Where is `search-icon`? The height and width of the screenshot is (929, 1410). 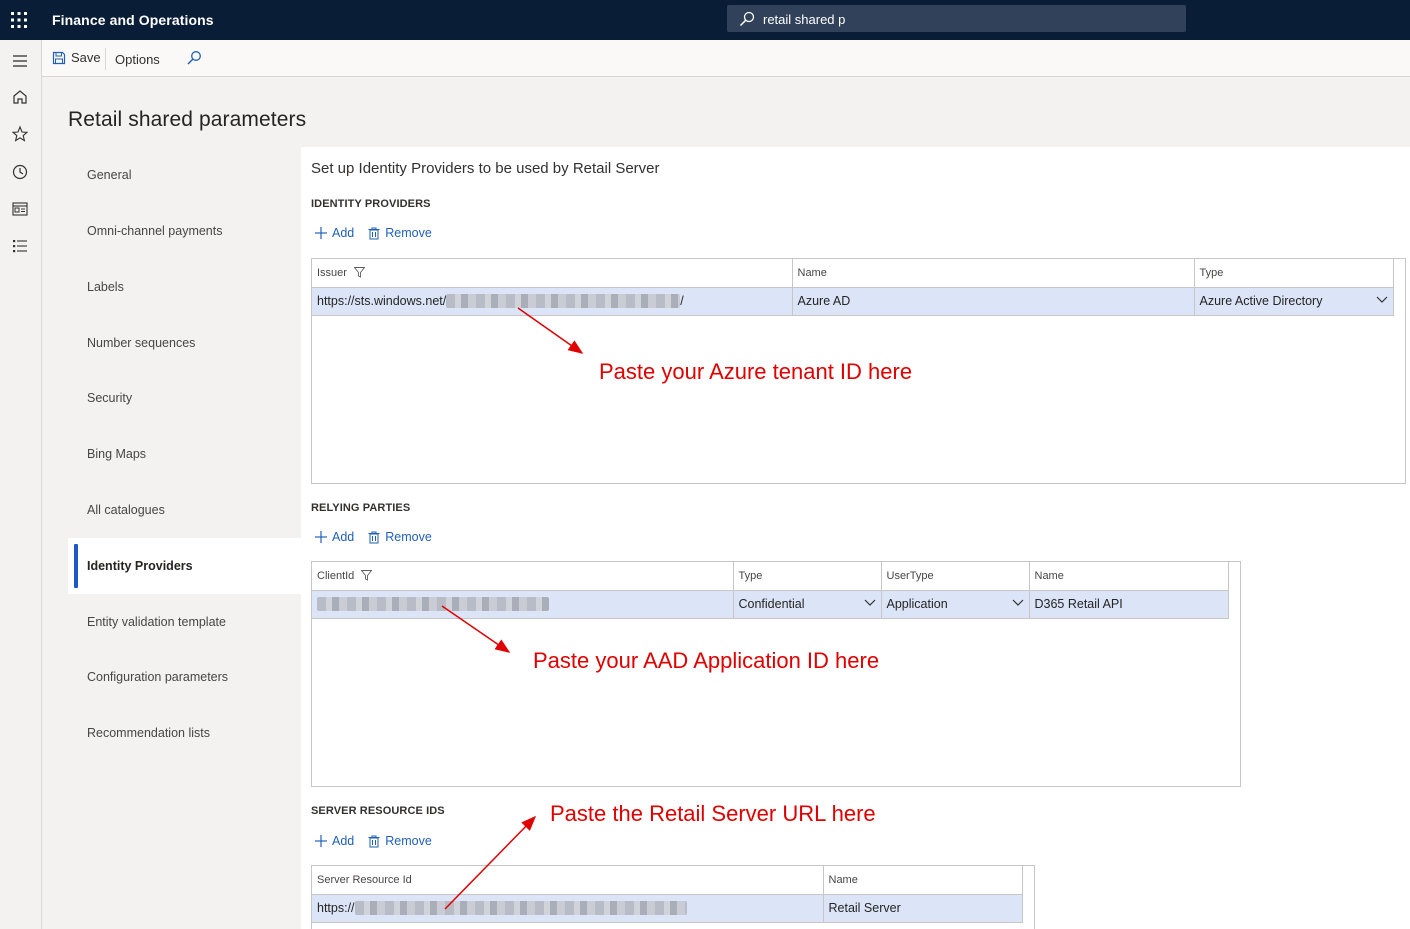
search-icon is located at coordinates (747, 19).